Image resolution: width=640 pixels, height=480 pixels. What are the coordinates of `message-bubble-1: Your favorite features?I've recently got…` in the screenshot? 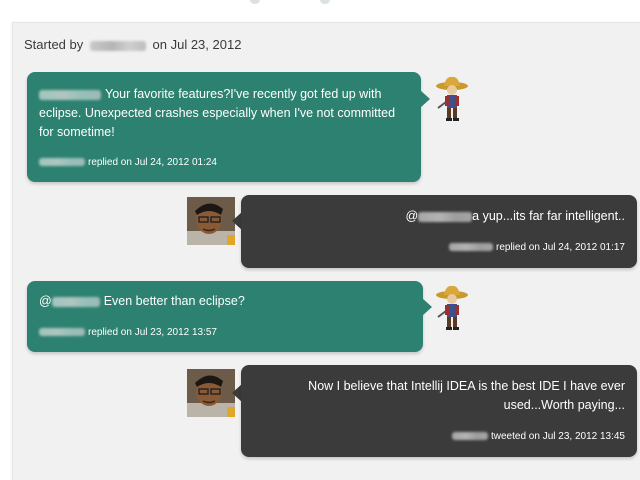 It's located at (224, 127).